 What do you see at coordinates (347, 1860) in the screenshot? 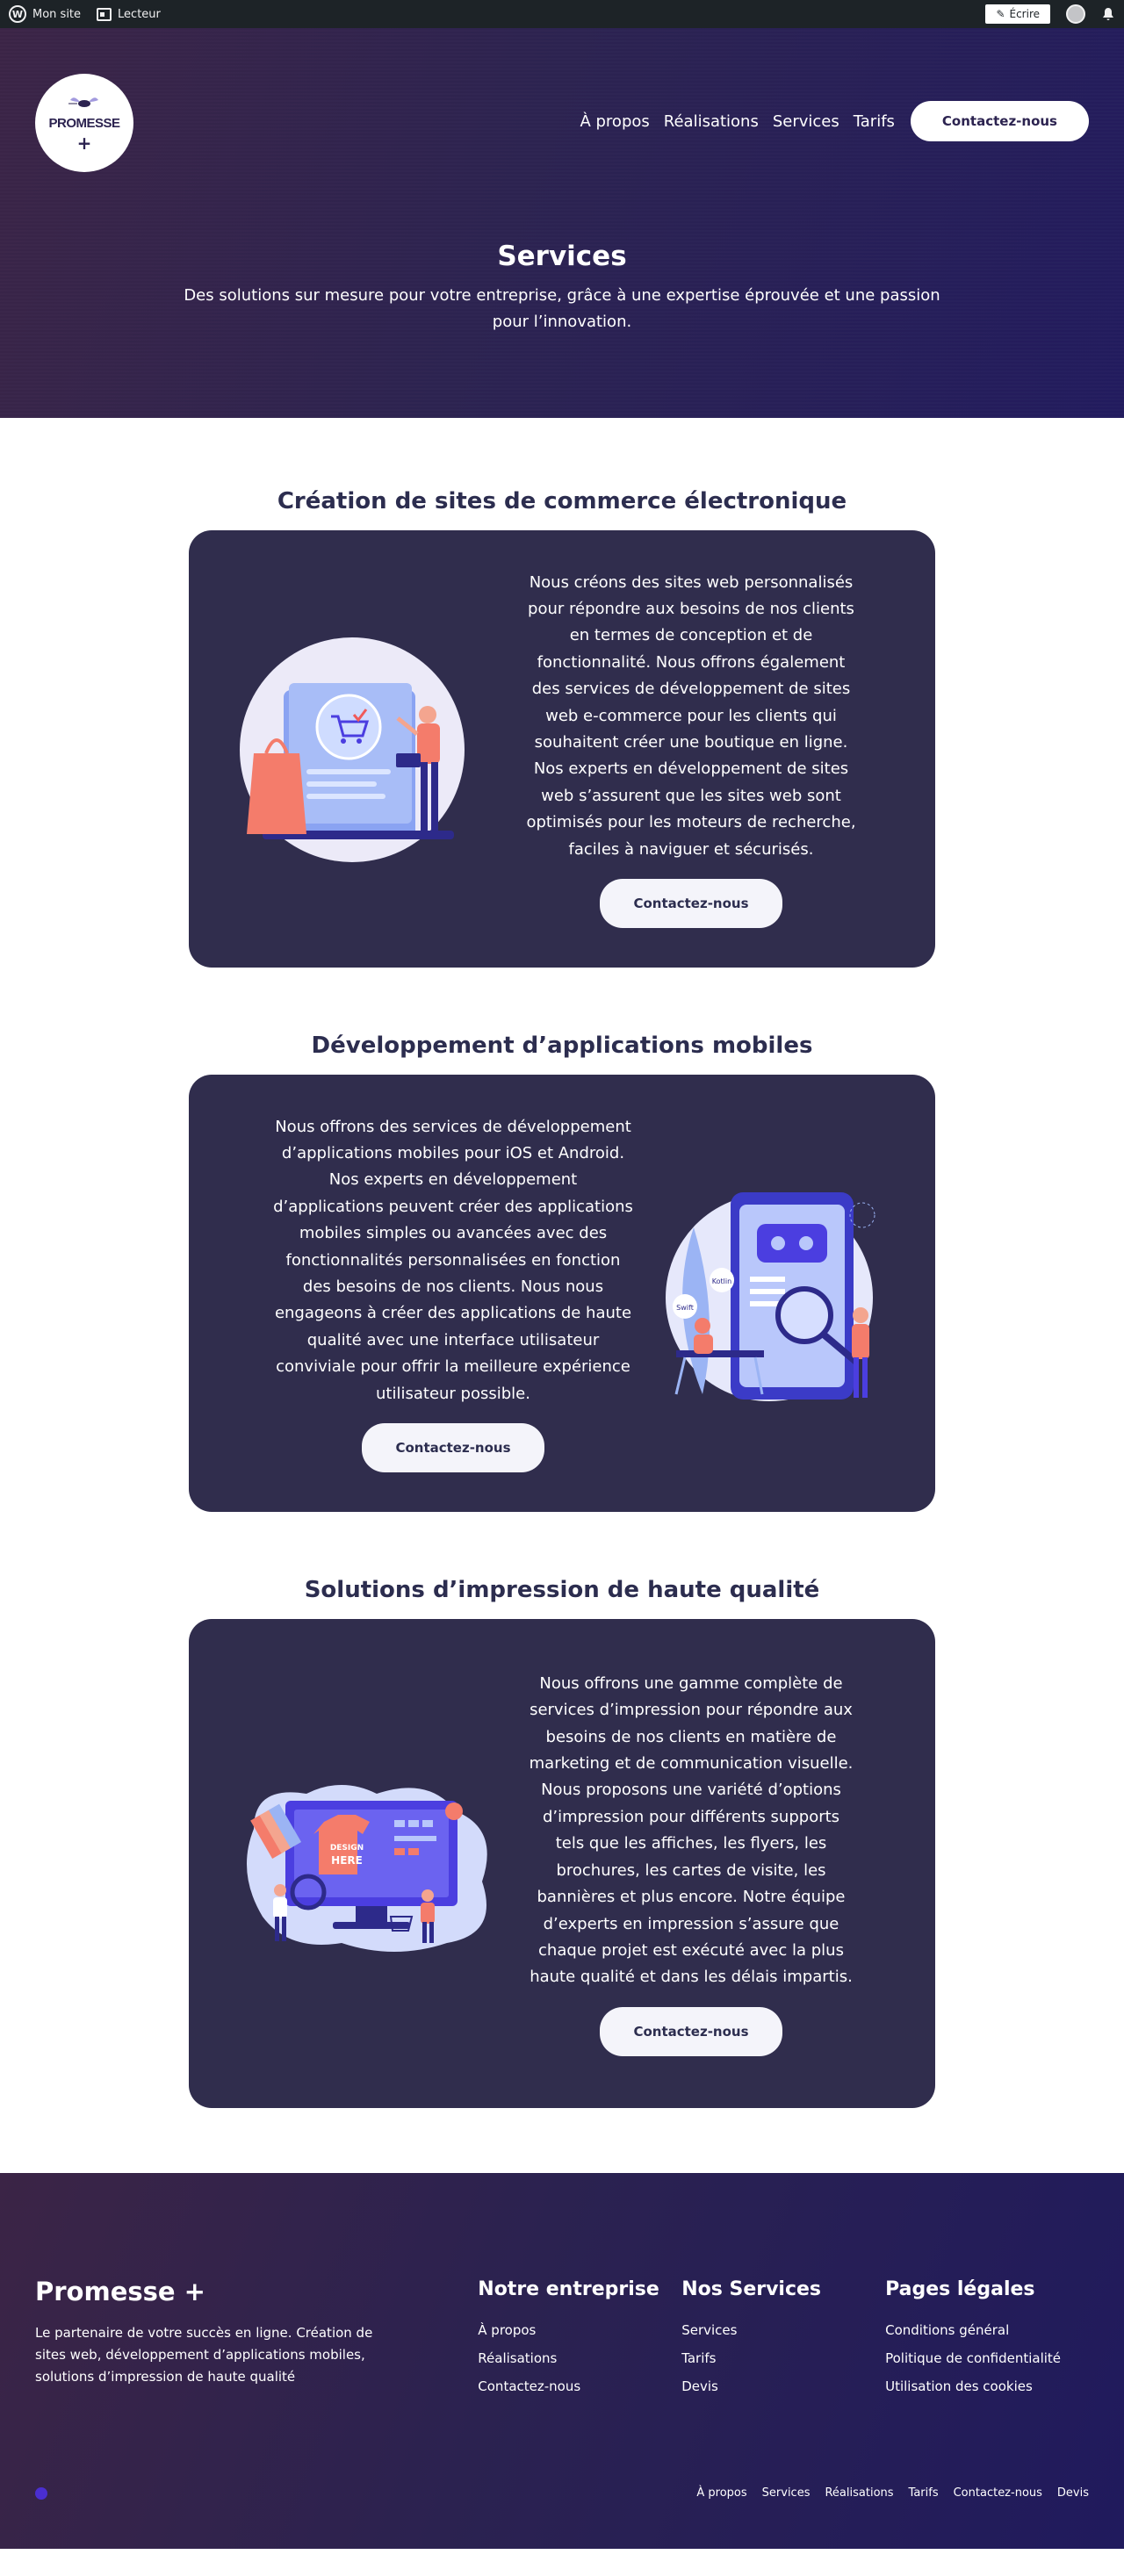
I see `svg-text: HERE` at bounding box center [347, 1860].